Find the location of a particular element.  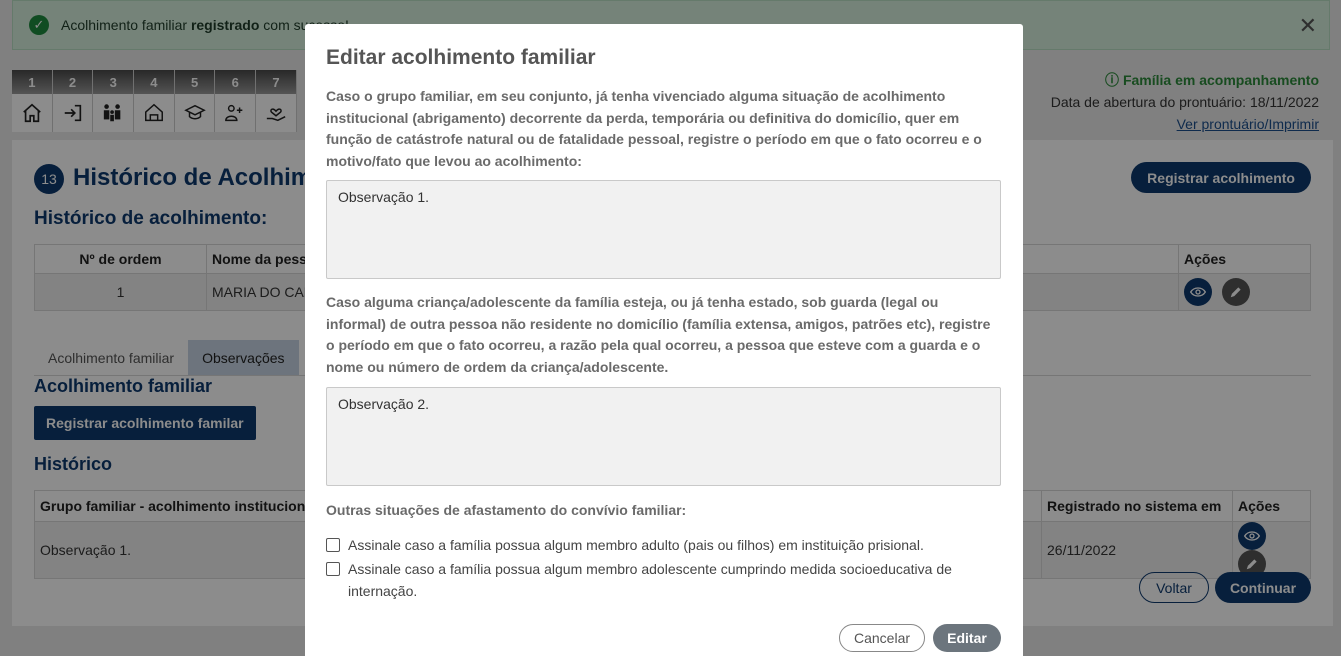

observation-1-field: Observação 1. is located at coordinates (663, 229).